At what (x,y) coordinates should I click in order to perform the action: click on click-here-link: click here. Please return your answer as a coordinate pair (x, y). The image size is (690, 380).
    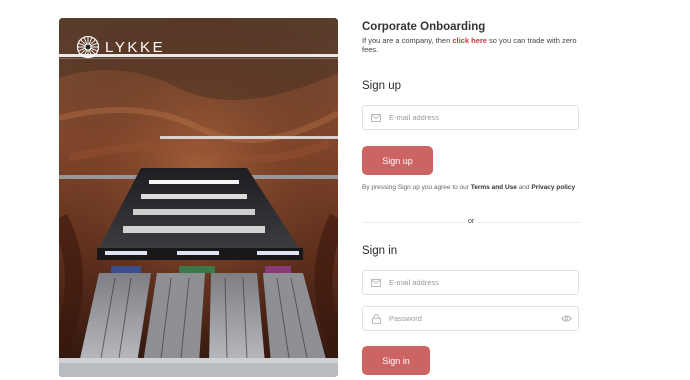
    Looking at the image, I should click on (469, 40).